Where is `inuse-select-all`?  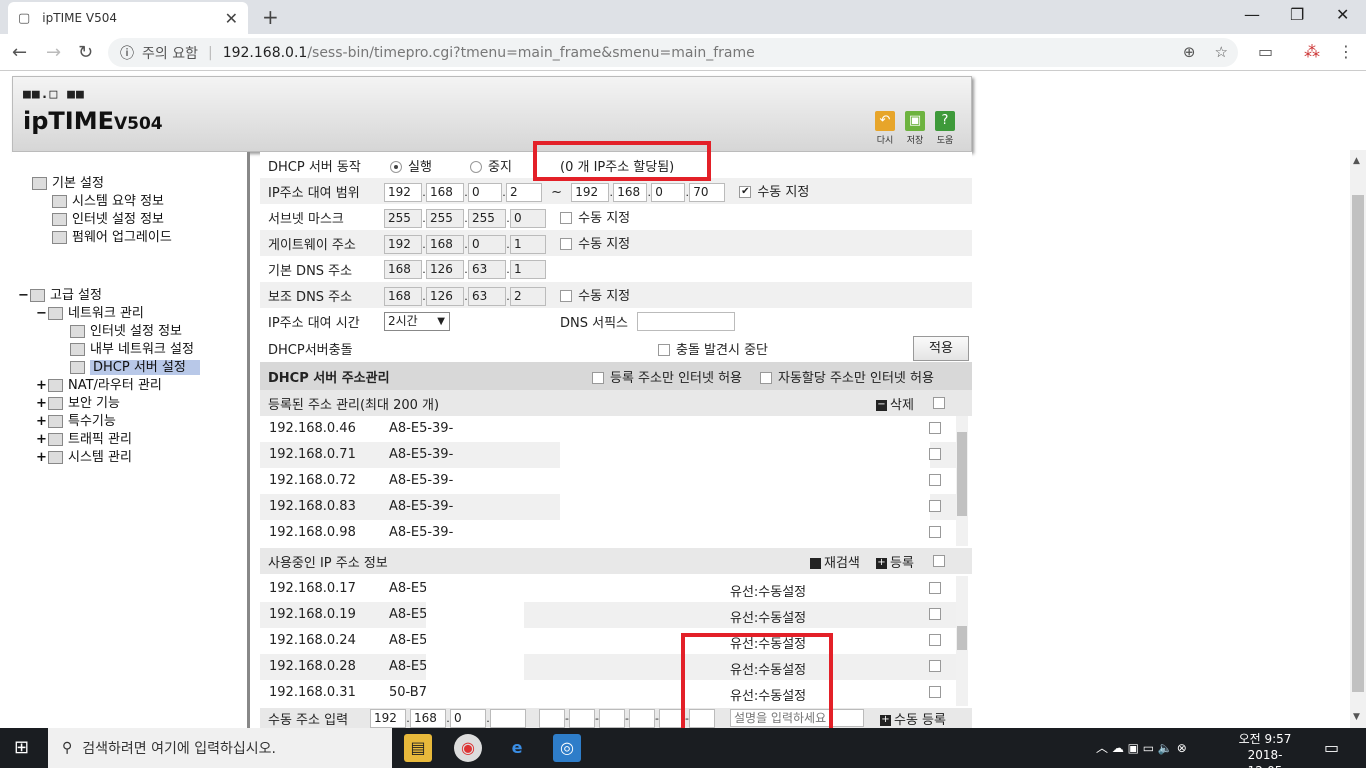
inuse-select-all is located at coordinates (939, 561).